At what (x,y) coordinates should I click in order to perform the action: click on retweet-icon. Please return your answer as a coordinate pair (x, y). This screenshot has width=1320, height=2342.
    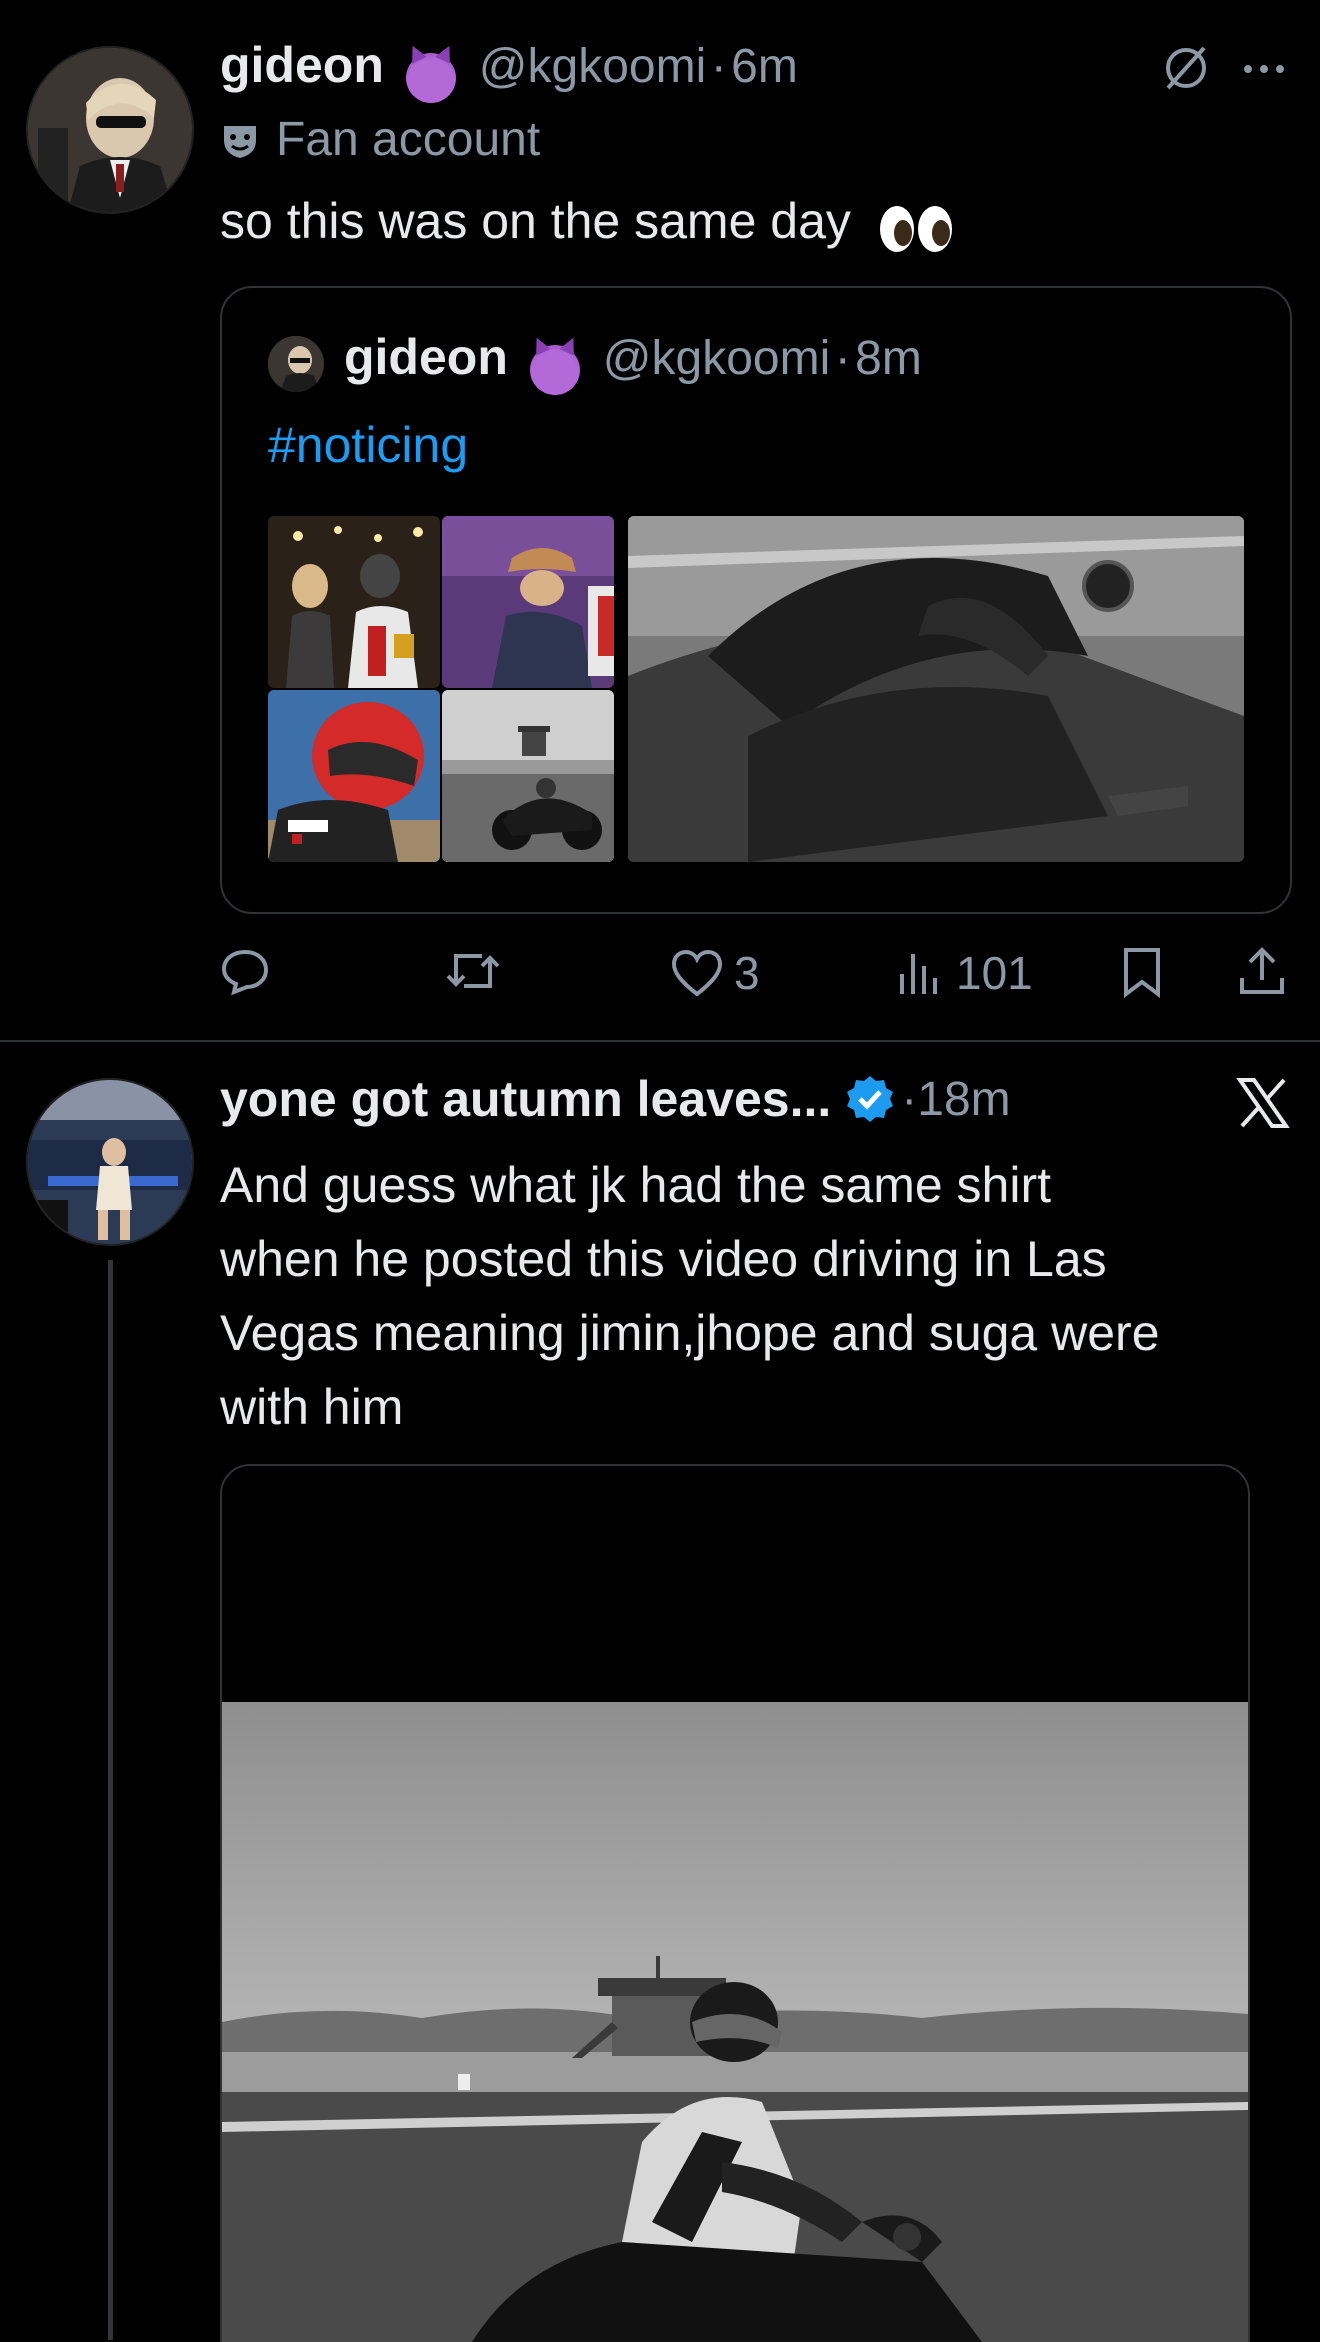
    Looking at the image, I should click on (473, 971).